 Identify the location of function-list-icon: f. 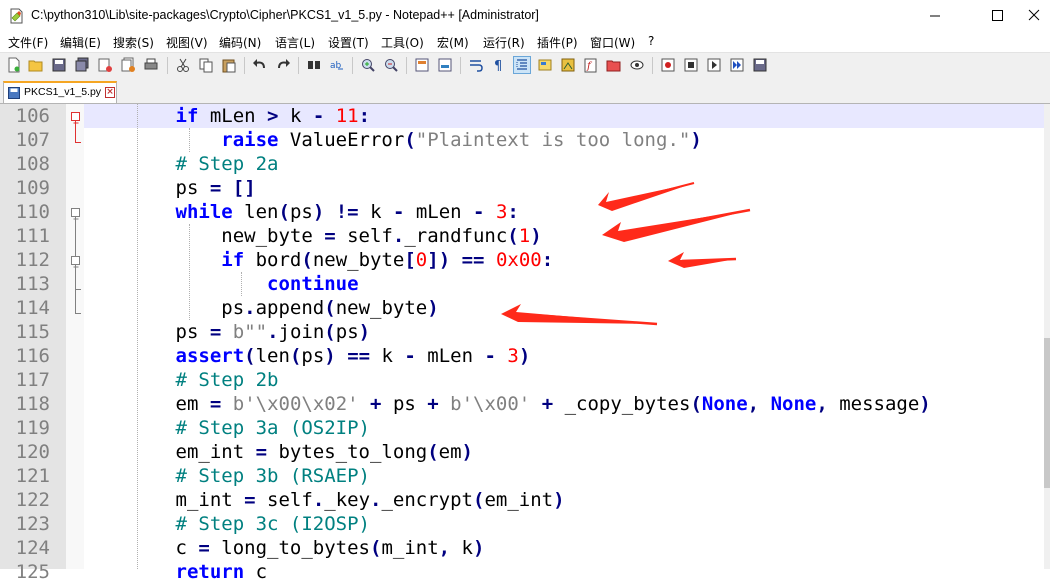
(591, 65).